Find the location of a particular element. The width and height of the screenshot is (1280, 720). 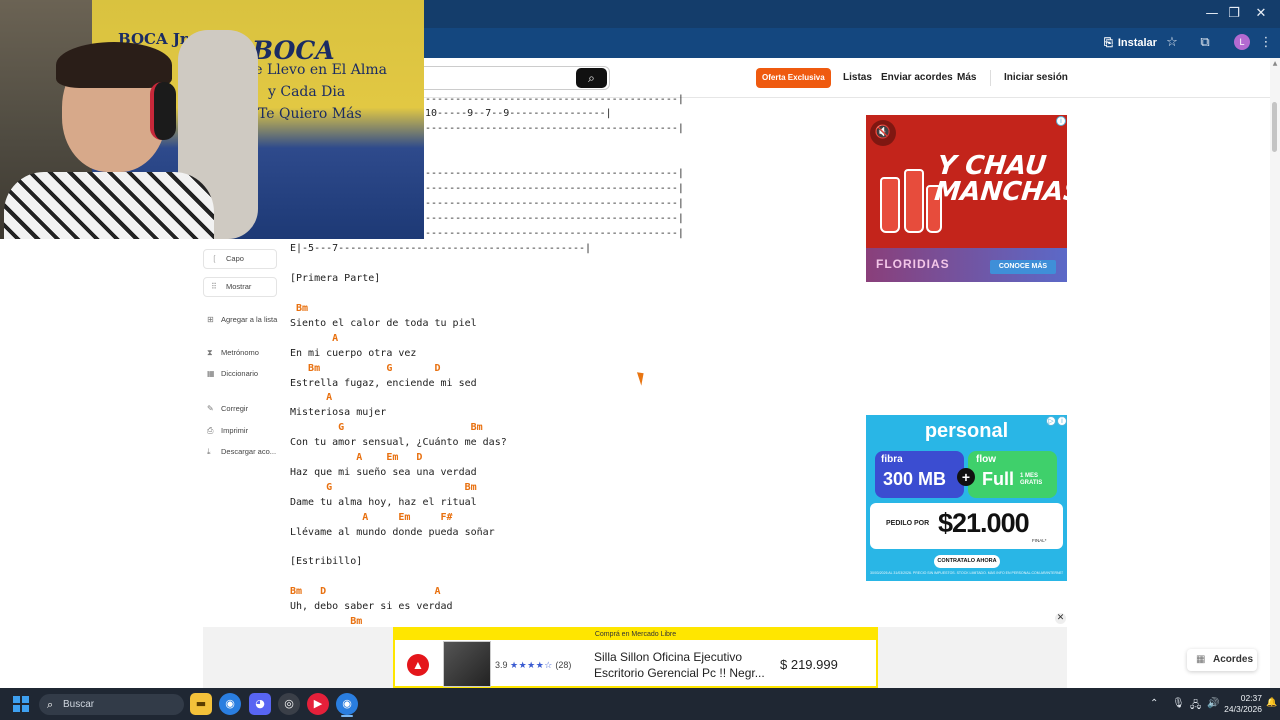

section-heading: [Primera Parte] is located at coordinates (335, 278).